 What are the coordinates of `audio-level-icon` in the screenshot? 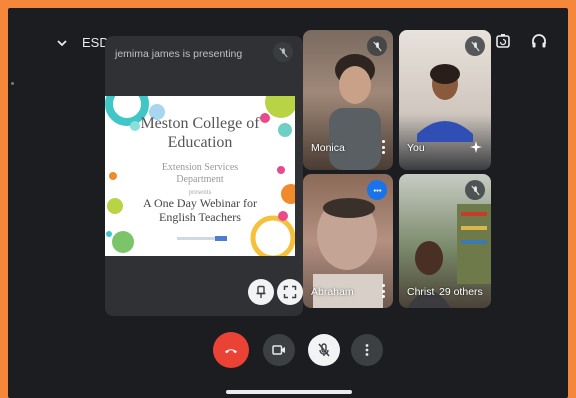 It's located at (377, 190).